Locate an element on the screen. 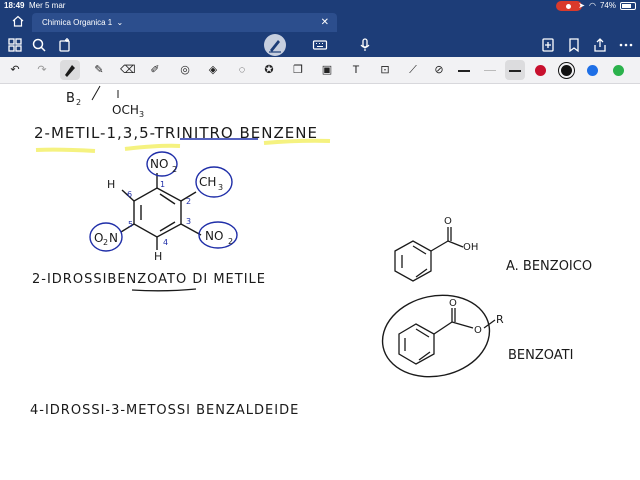  drawing-toolbar: ↶ ↷ ✎ ⌫ ✐ ◎ ◈ ◌ ✪ ❐ ▣ T ⊡ ⟋ ⊘ is located at coordinates (320, 70).